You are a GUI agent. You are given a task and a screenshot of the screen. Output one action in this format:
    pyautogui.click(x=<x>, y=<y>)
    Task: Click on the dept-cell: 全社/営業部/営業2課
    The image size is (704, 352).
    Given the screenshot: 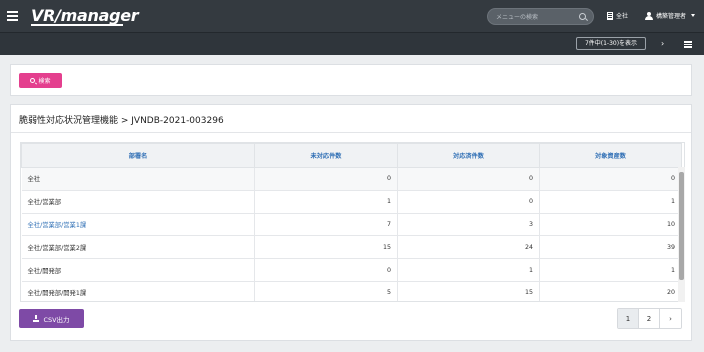 What is the action you would take?
    pyautogui.click(x=138, y=247)
    